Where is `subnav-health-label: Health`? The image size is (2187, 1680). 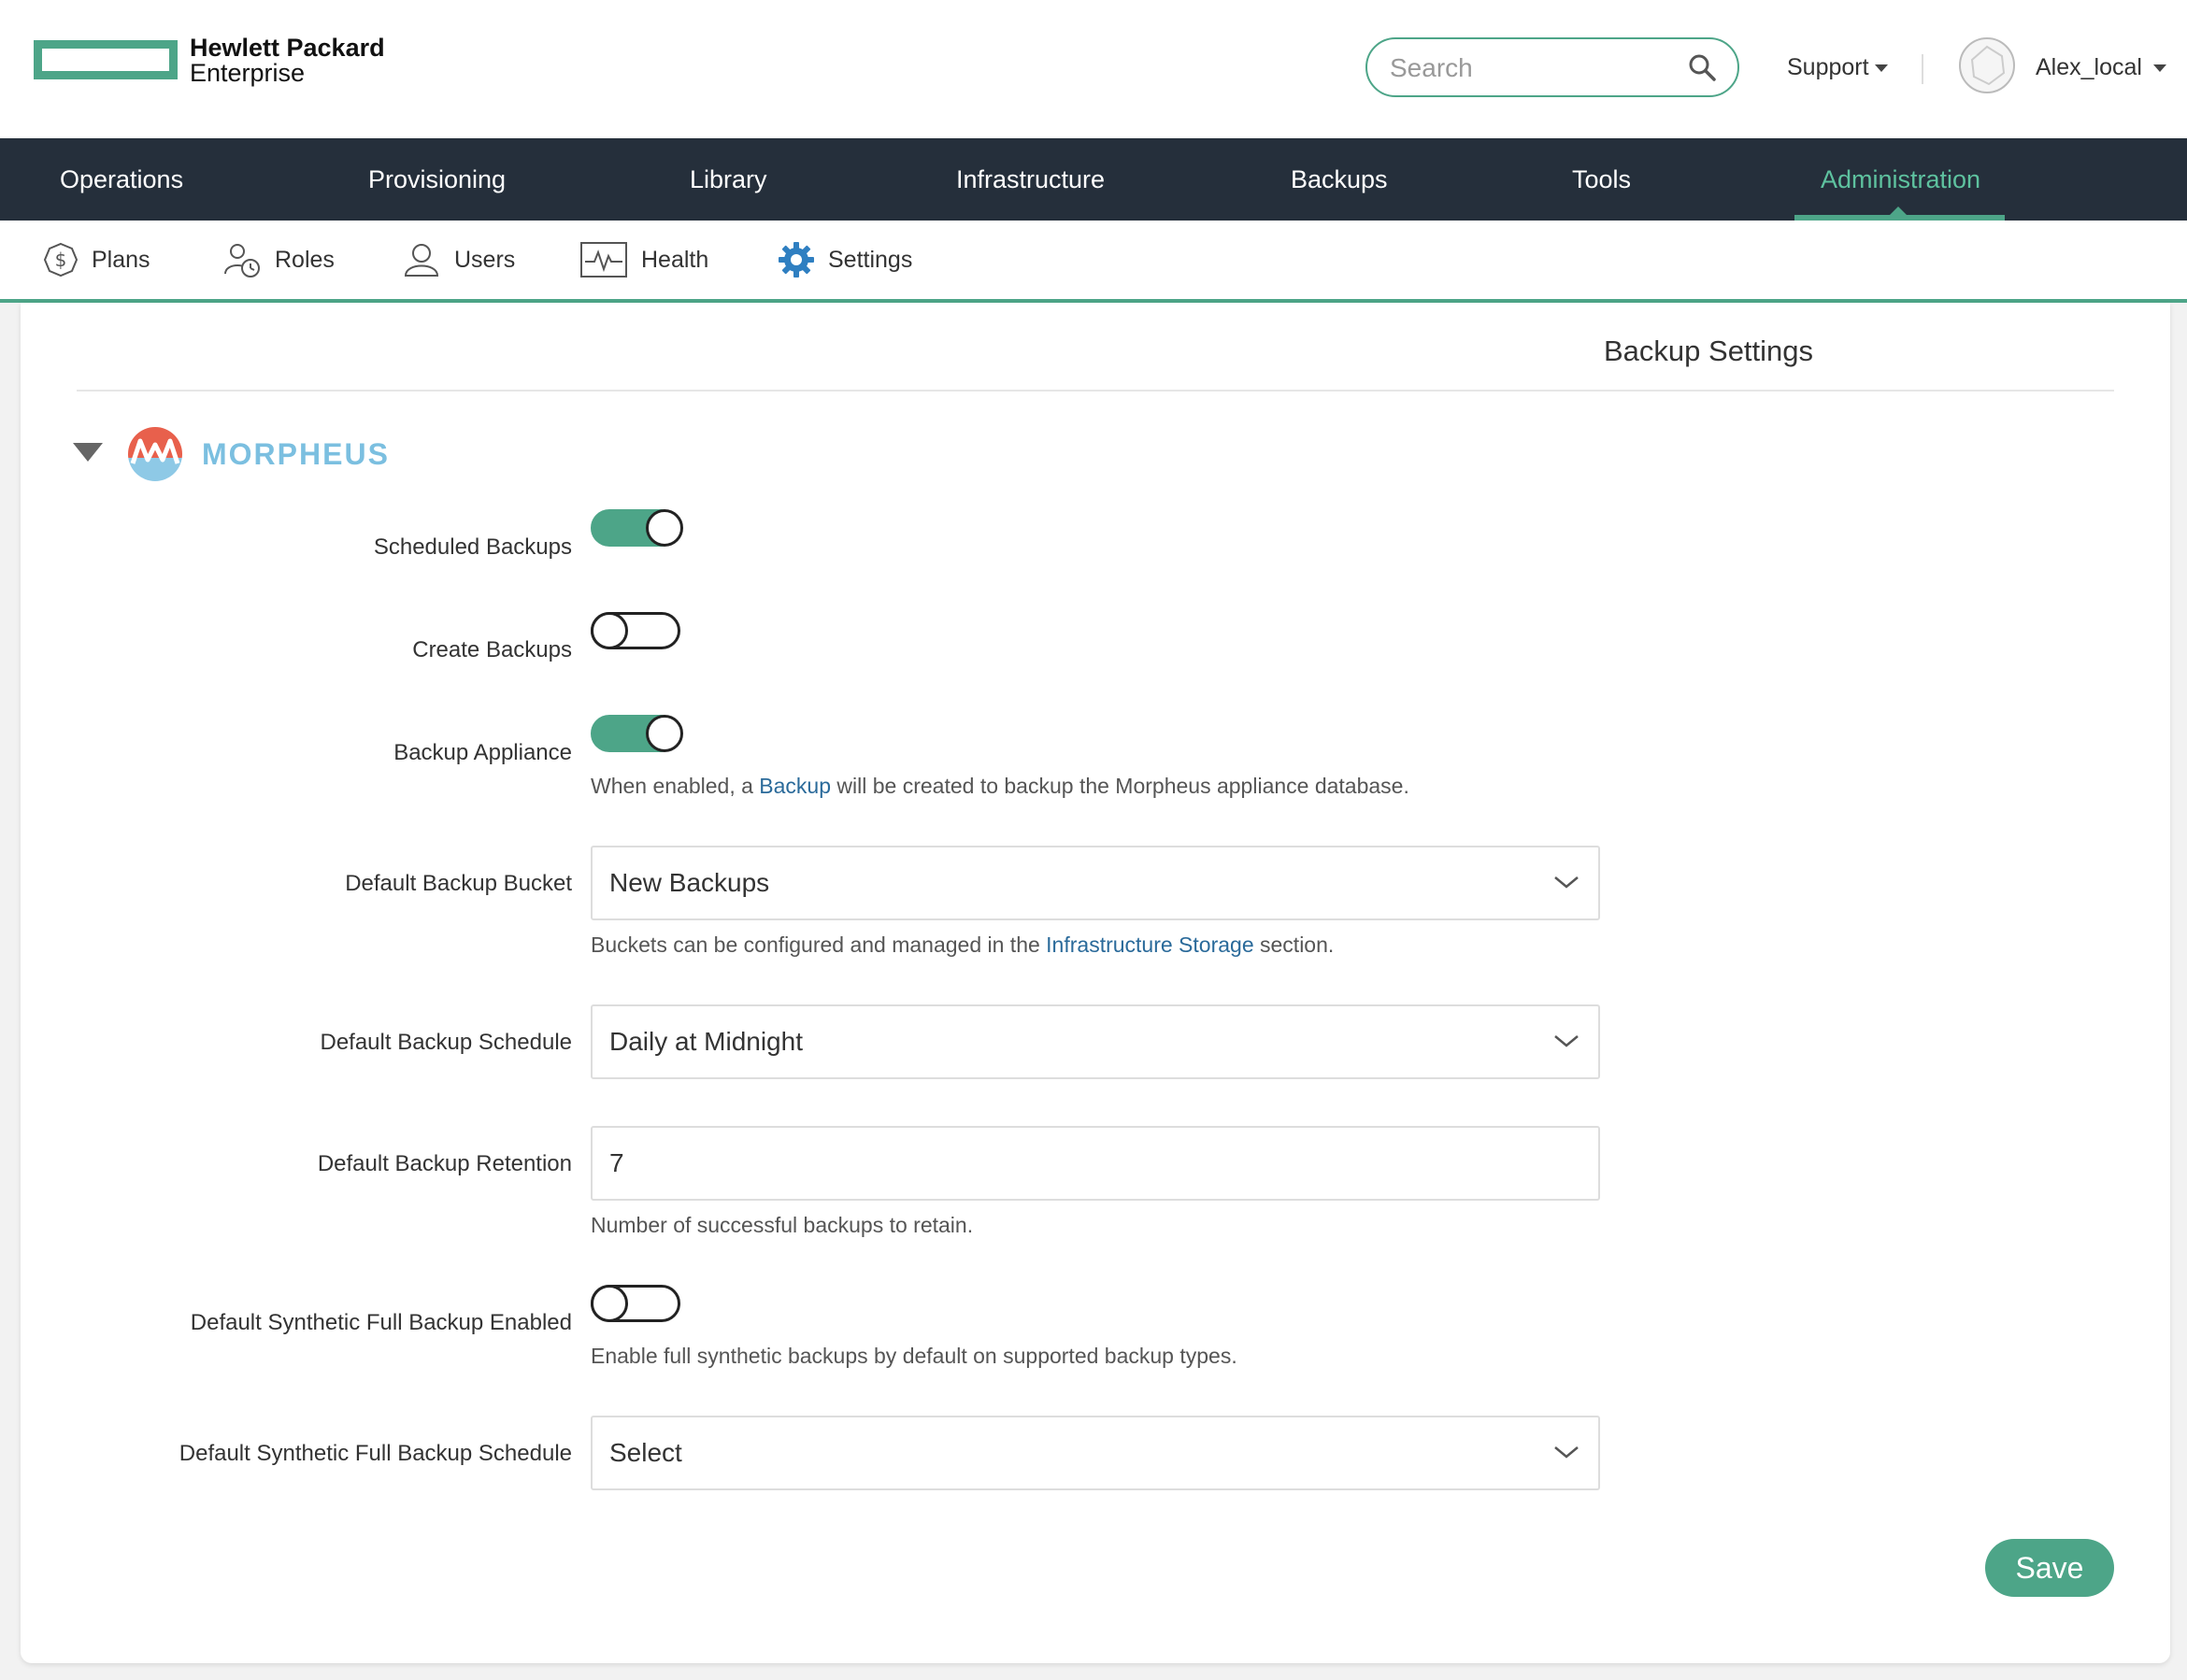
subnav-health-label: Health is located at coordinates (675, 259).